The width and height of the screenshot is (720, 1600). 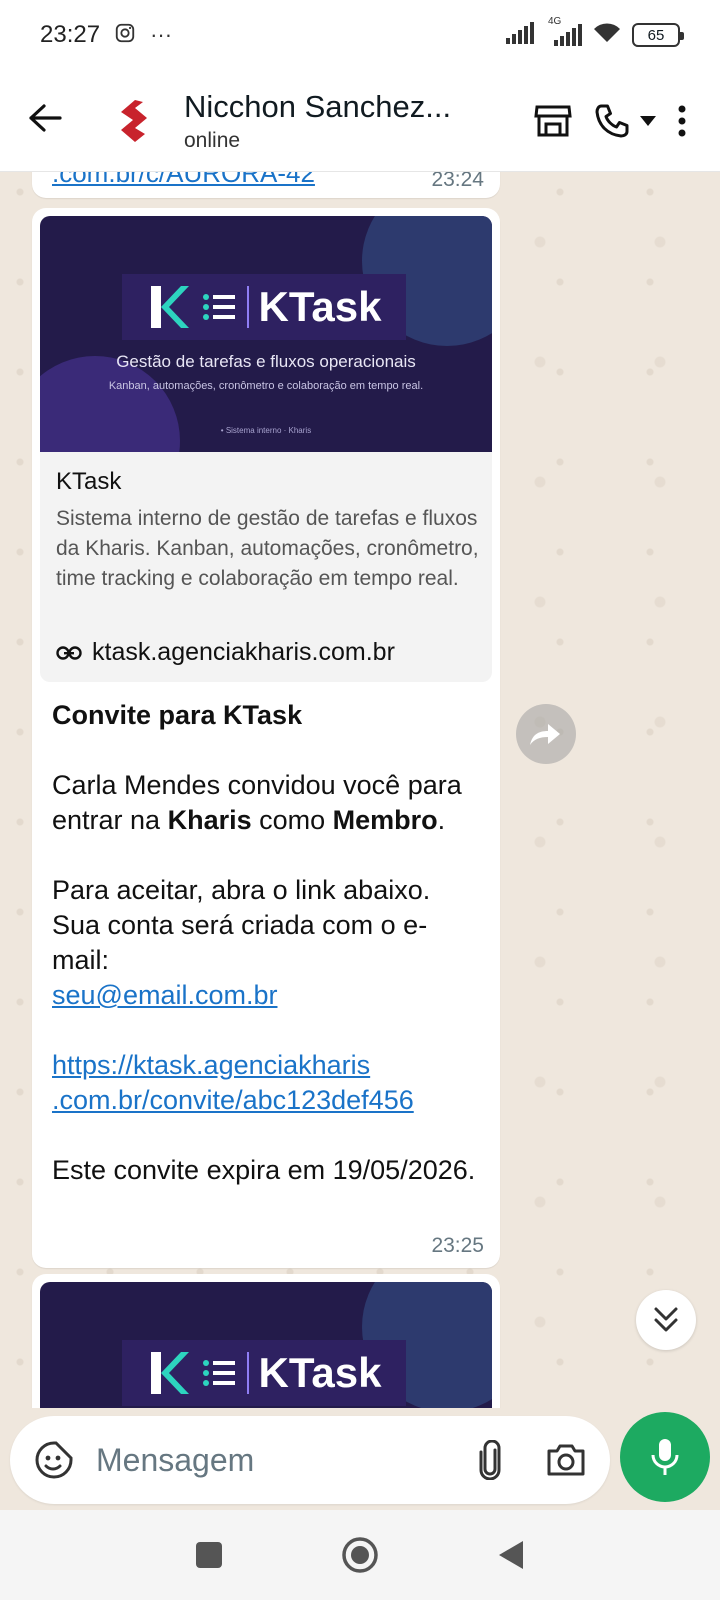 I want to click on contact-info: Nicchon Sanchez... online, so click(x=324, y=121).